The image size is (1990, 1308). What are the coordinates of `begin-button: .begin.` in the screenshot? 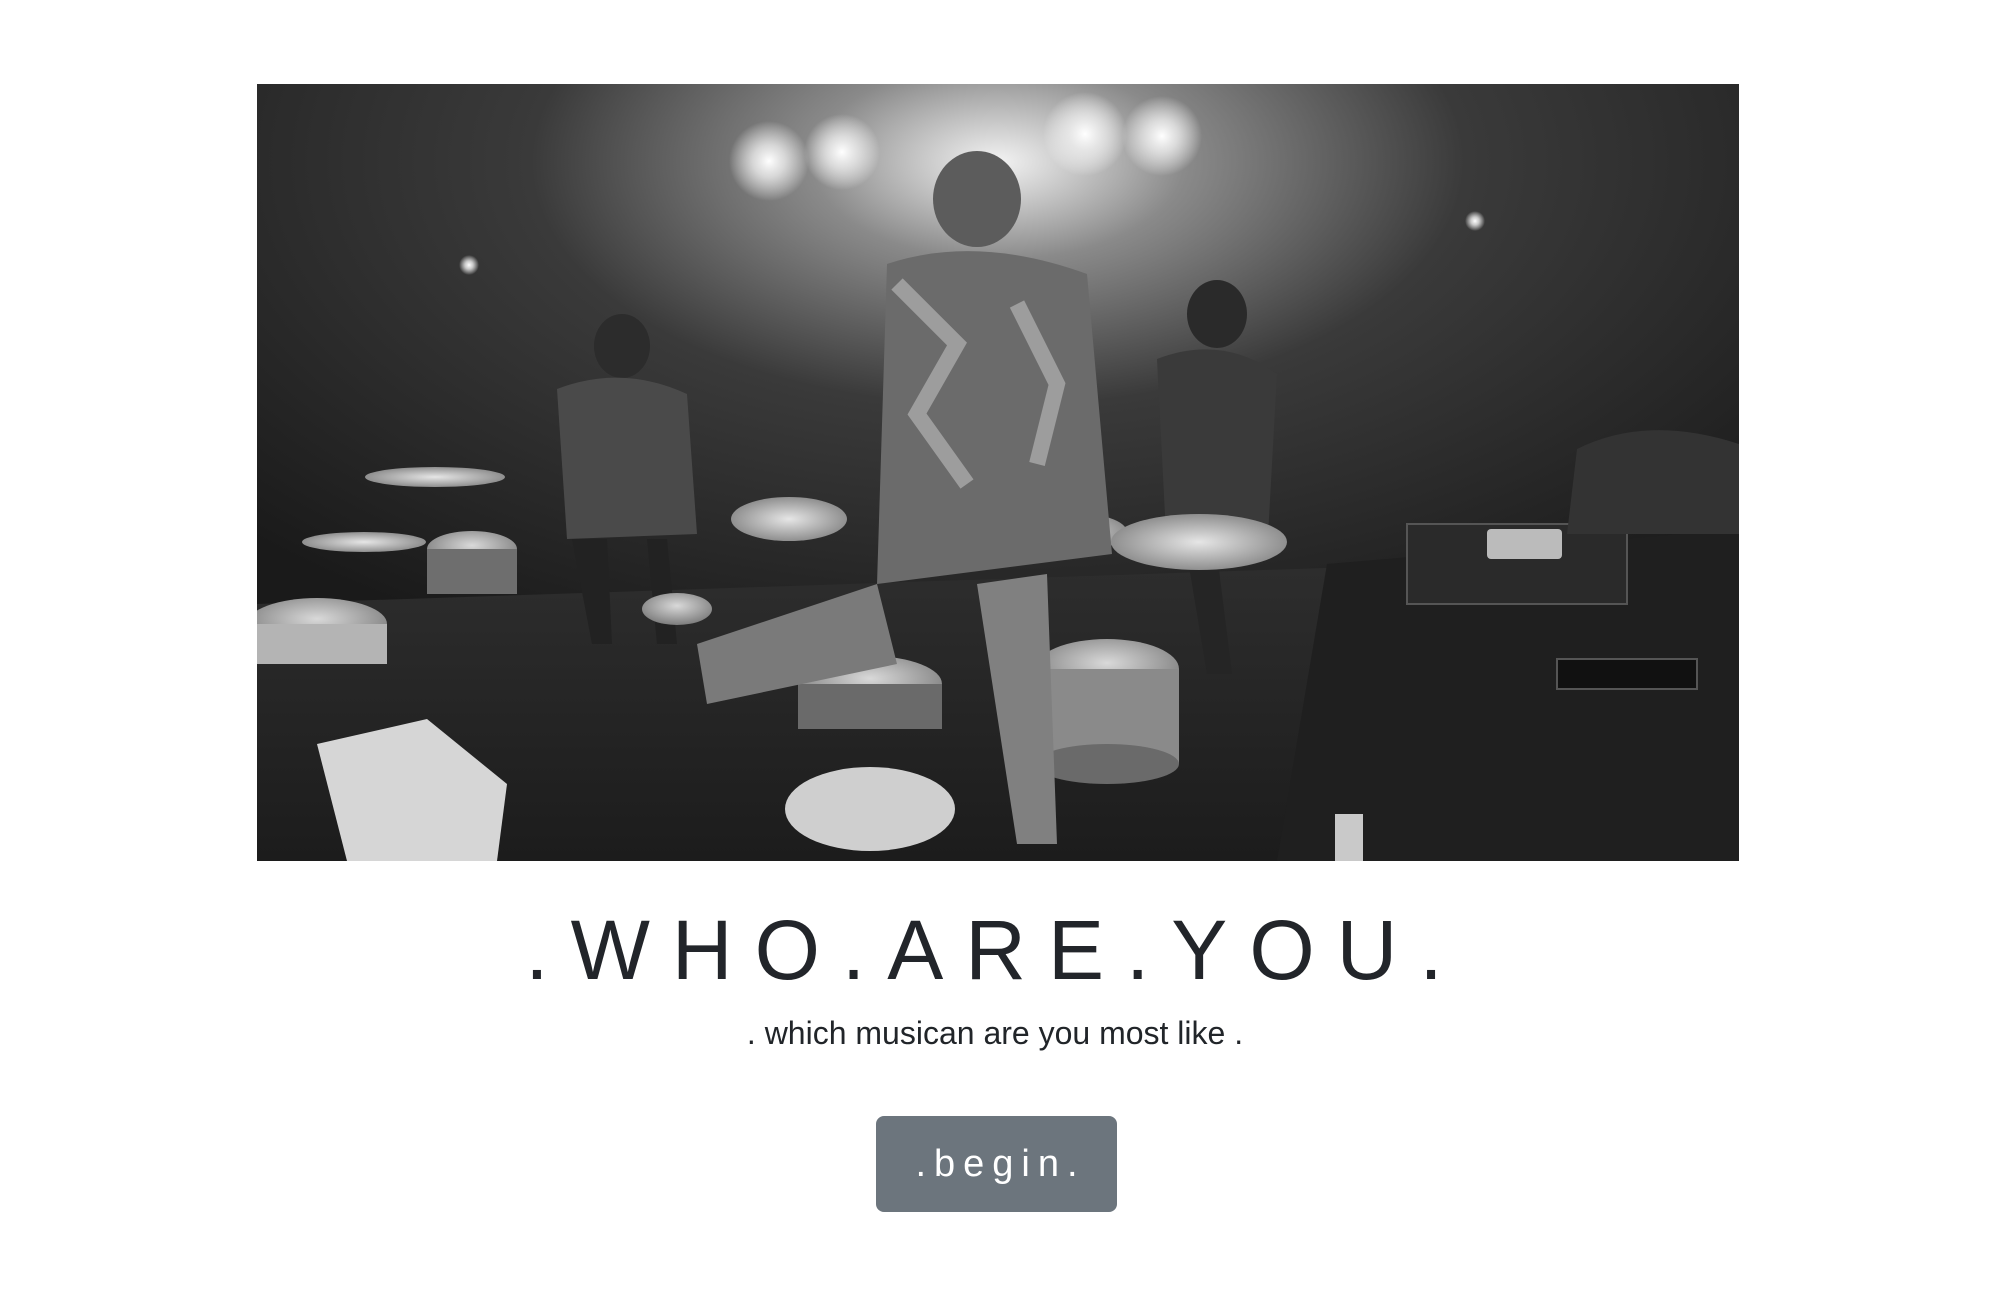 It's located at (996, 1164).